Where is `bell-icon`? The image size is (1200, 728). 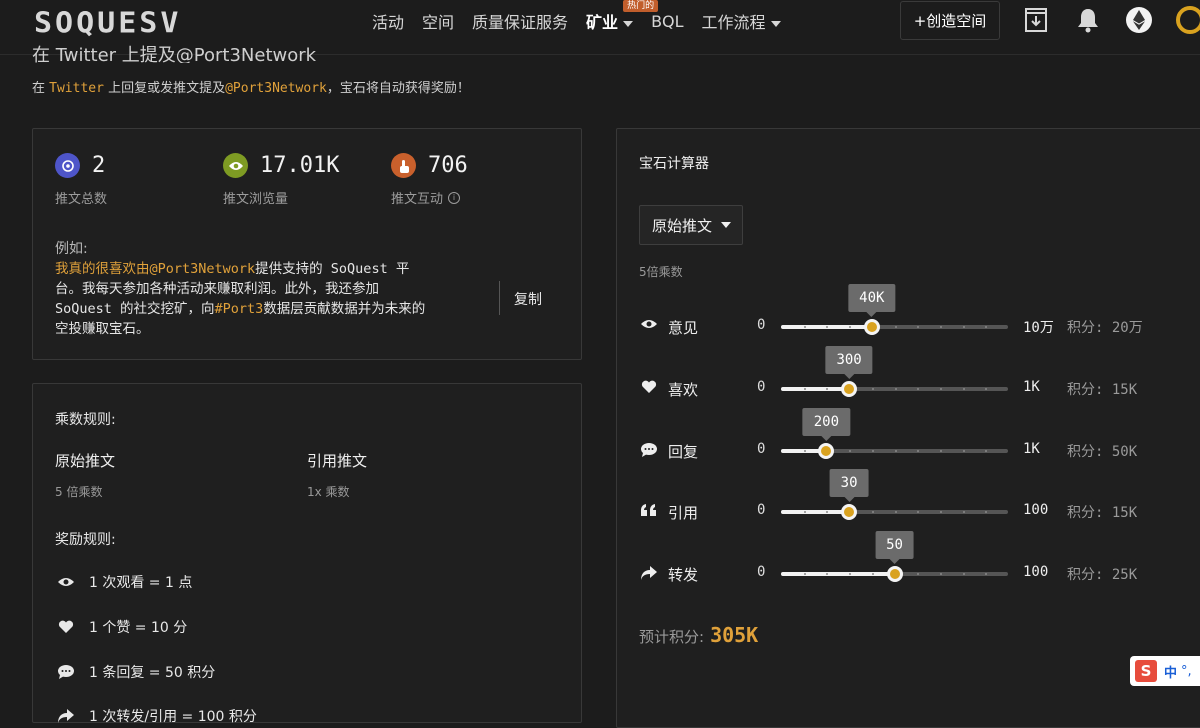 bell-icon is located at coordinates (1088, 20).